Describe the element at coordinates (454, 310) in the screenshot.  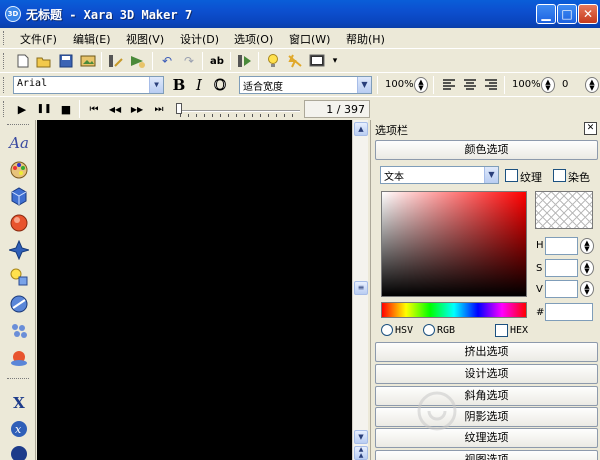
I see `hue-slider` at that location.